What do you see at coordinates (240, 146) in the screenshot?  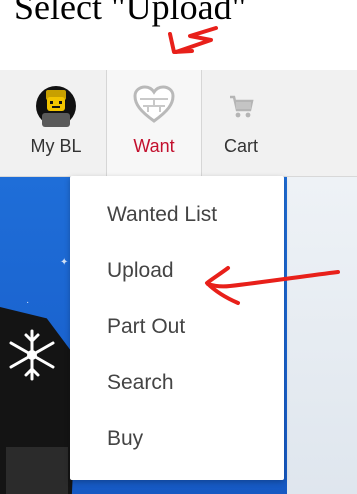 I see `nav-cart-label: Cart` at bounding box center [240, 146].